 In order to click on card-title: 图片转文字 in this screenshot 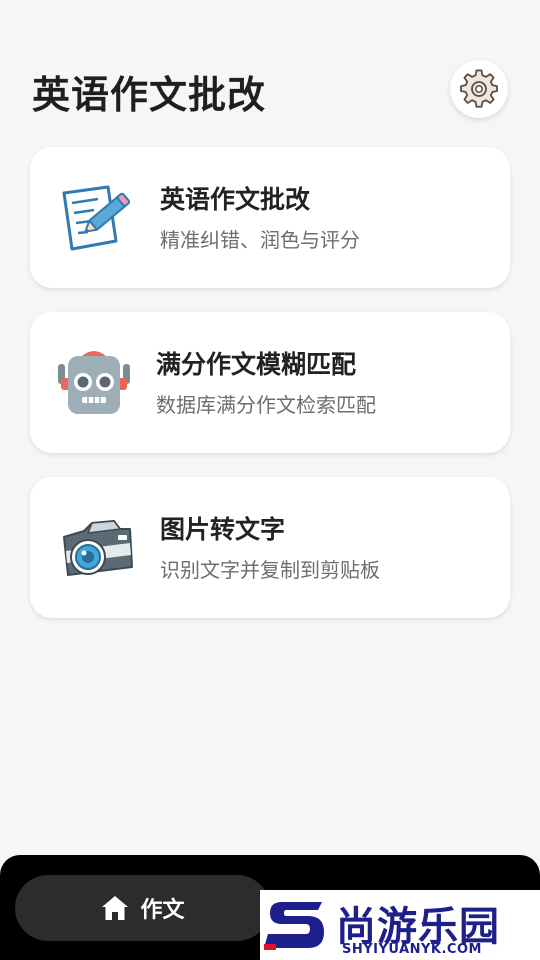, I will do `click(223, 529)`.